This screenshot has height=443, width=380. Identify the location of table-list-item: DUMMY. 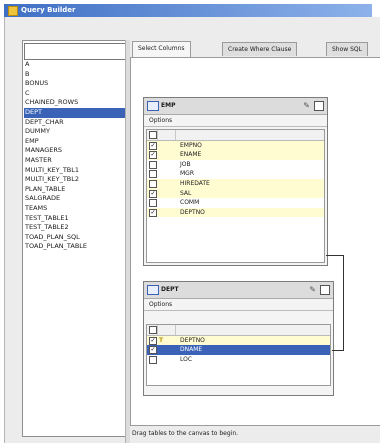
(74, 132).